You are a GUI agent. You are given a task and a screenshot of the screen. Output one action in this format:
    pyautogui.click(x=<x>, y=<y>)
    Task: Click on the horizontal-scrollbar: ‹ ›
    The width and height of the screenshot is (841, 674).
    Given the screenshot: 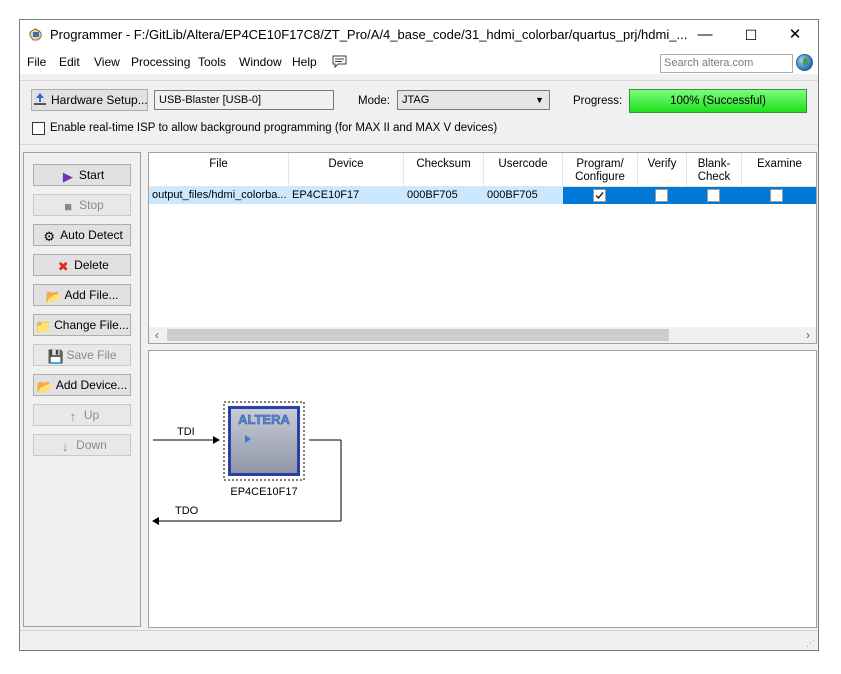 What is the action you would take?
    pyautogui.click(x=482, y=335)
    